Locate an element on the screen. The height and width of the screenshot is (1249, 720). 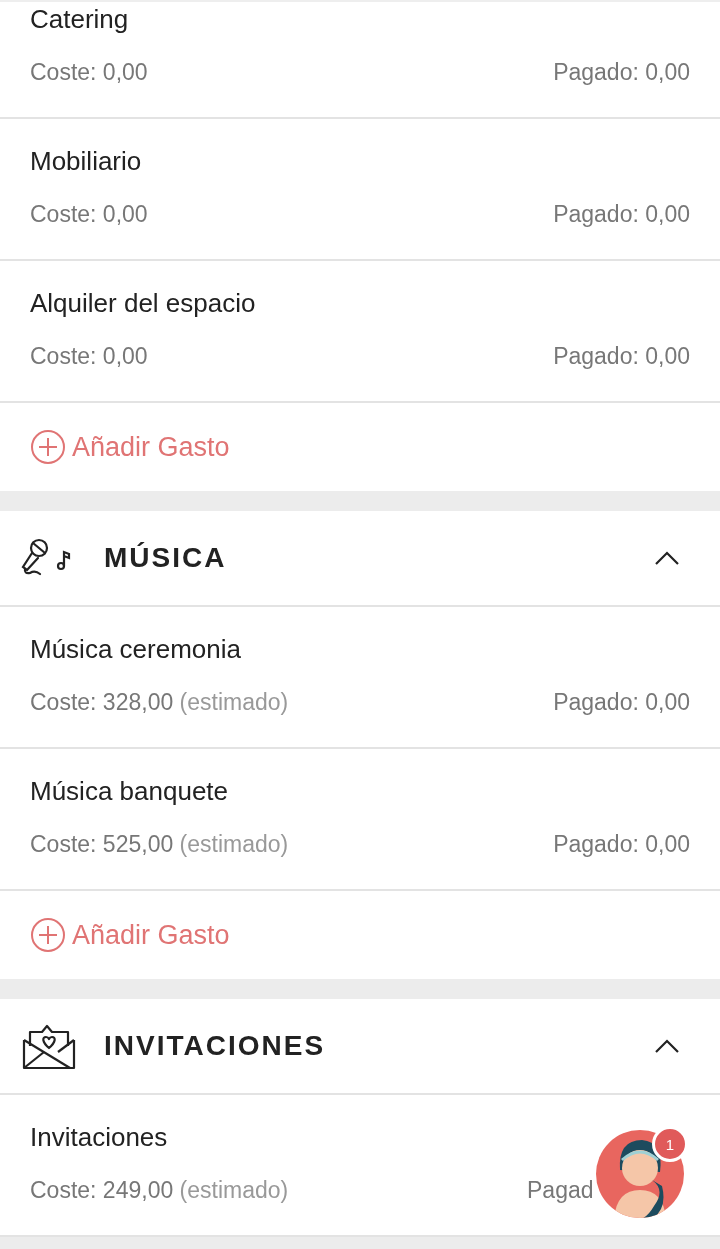
expense-name: Música ceremonia is located at coordinates (135, 649).